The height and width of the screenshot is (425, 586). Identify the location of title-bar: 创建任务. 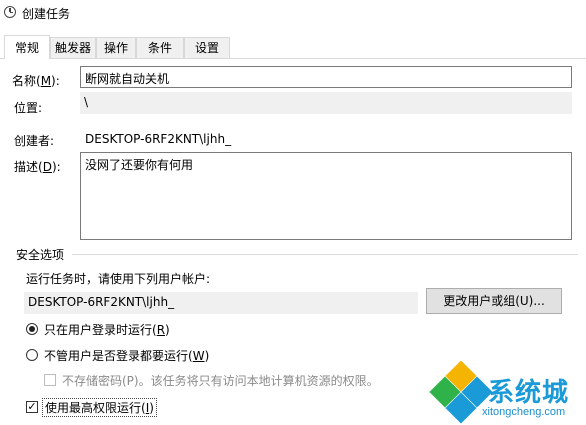
(293, 14).